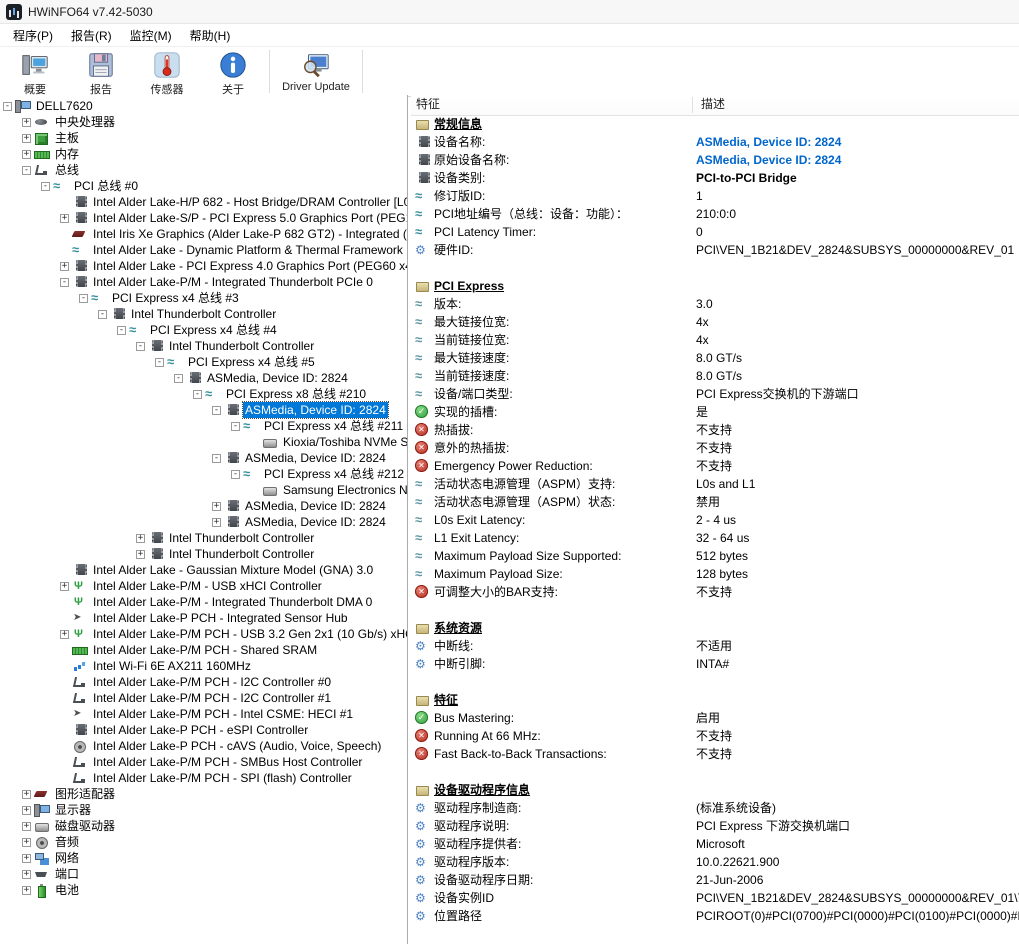  I want to click on property-row: 设备驱动程序日期: 21-Jun-2006, so click(715, 880).